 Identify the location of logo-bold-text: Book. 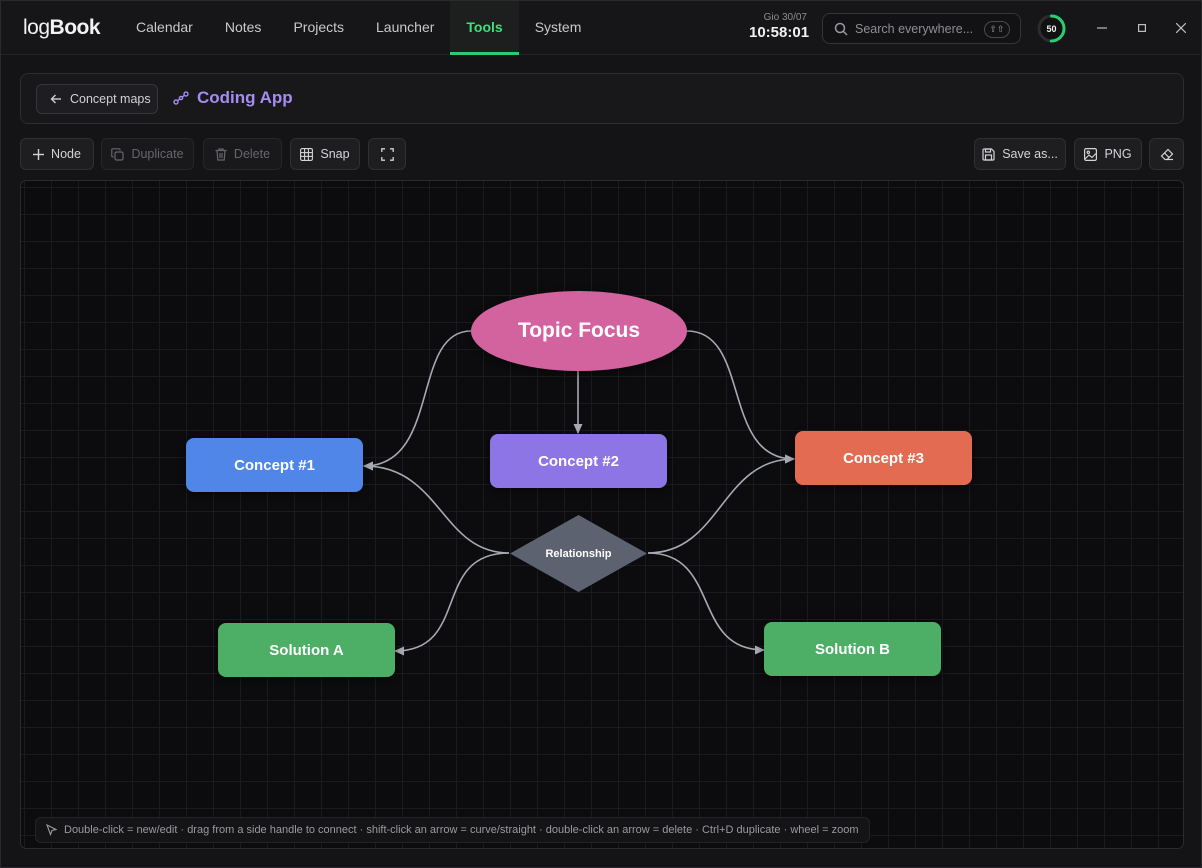
(75, 27).